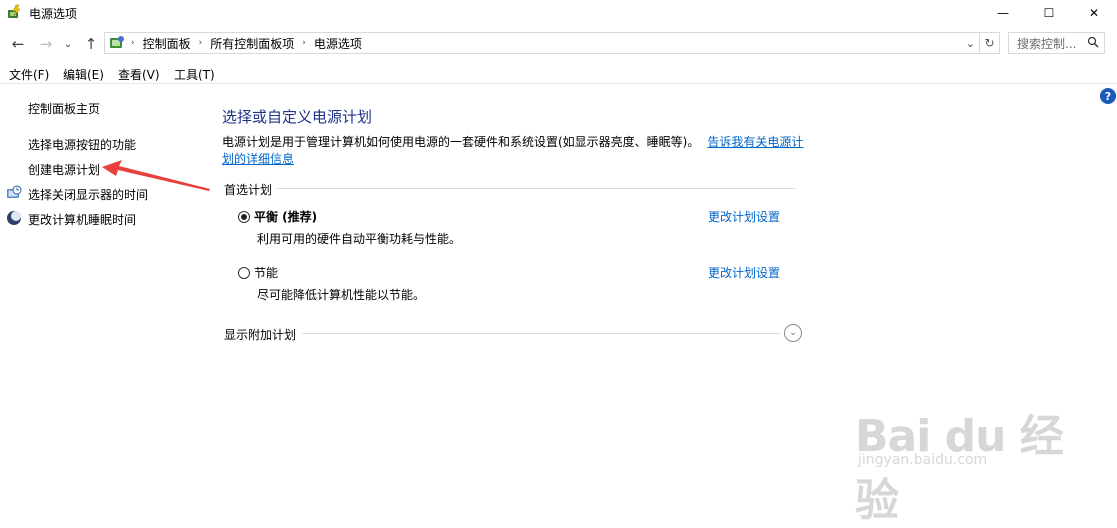 This screenshot has height=528, width=1117. I want to click on preferred-plans-label: 首选计划, so click(248, 190).